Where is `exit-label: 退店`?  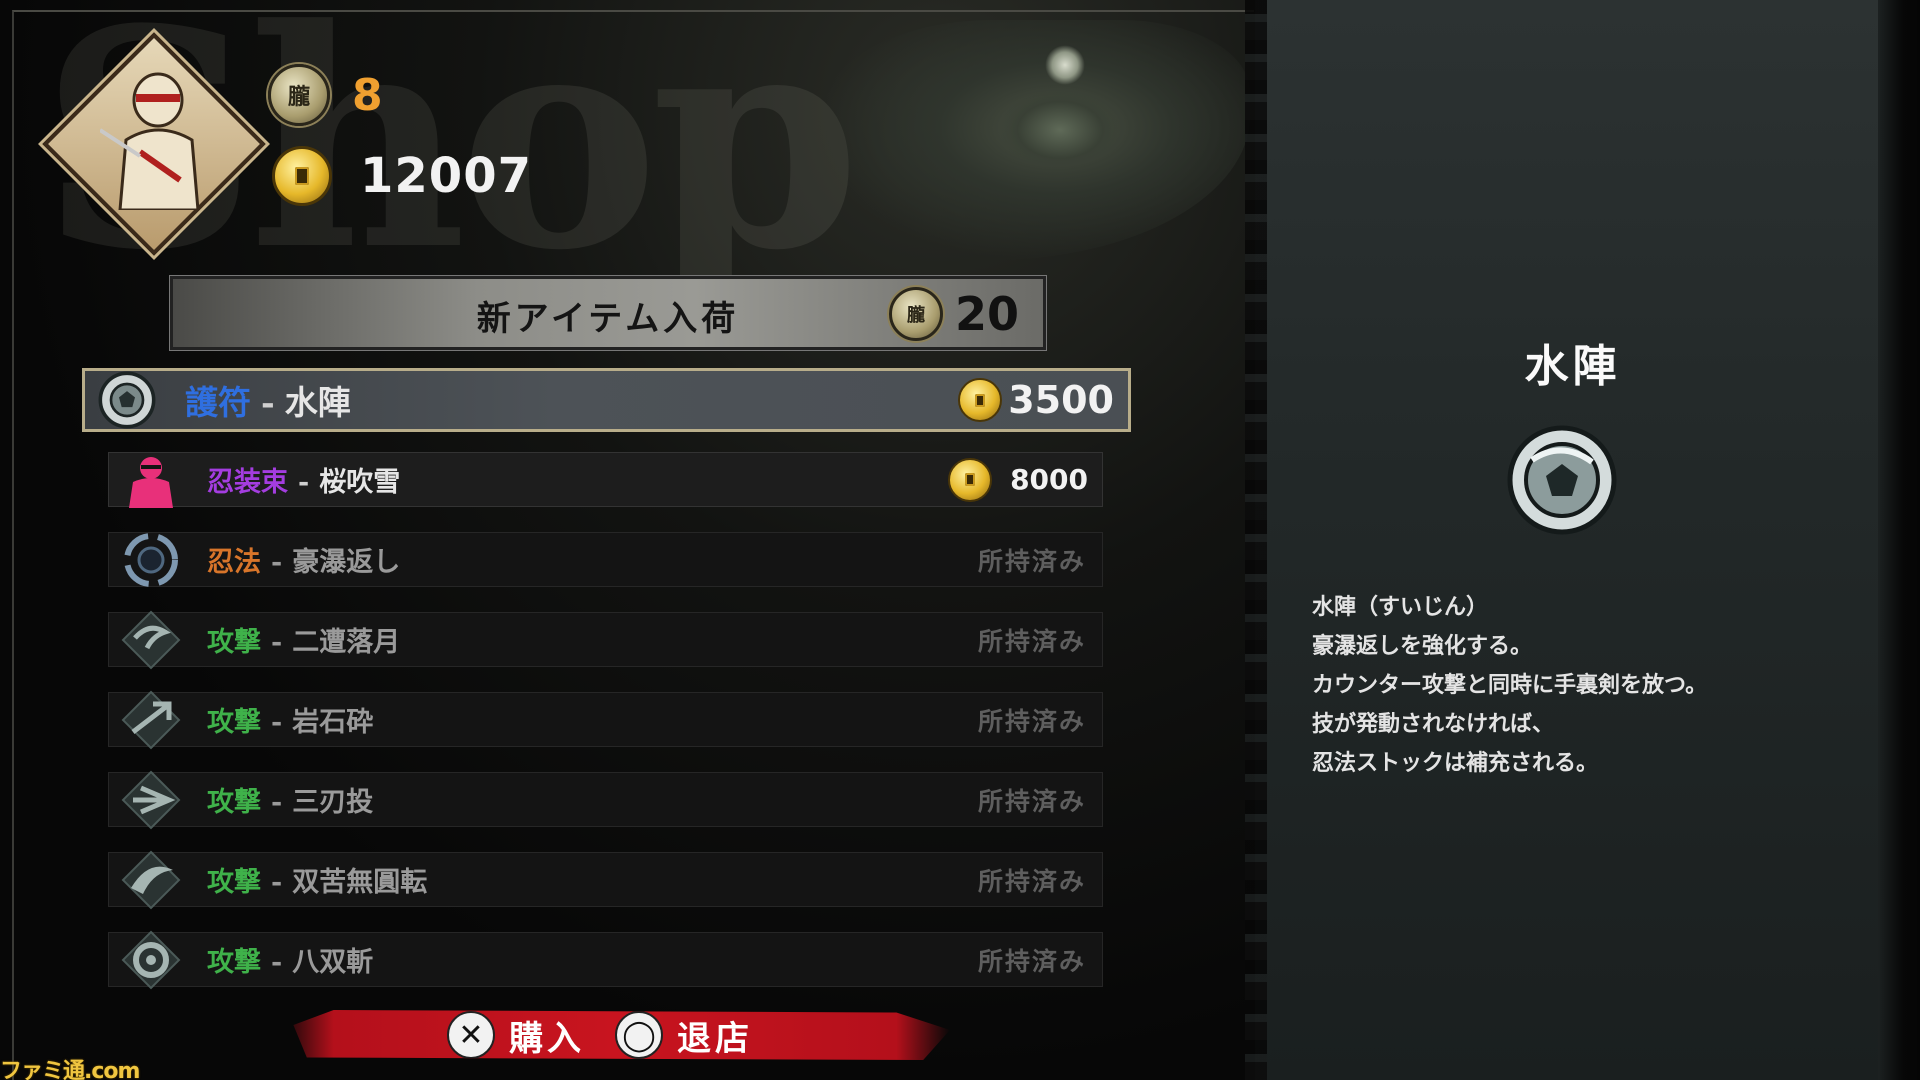
exit-label: 退店 is located at coordinates (715, 1035).